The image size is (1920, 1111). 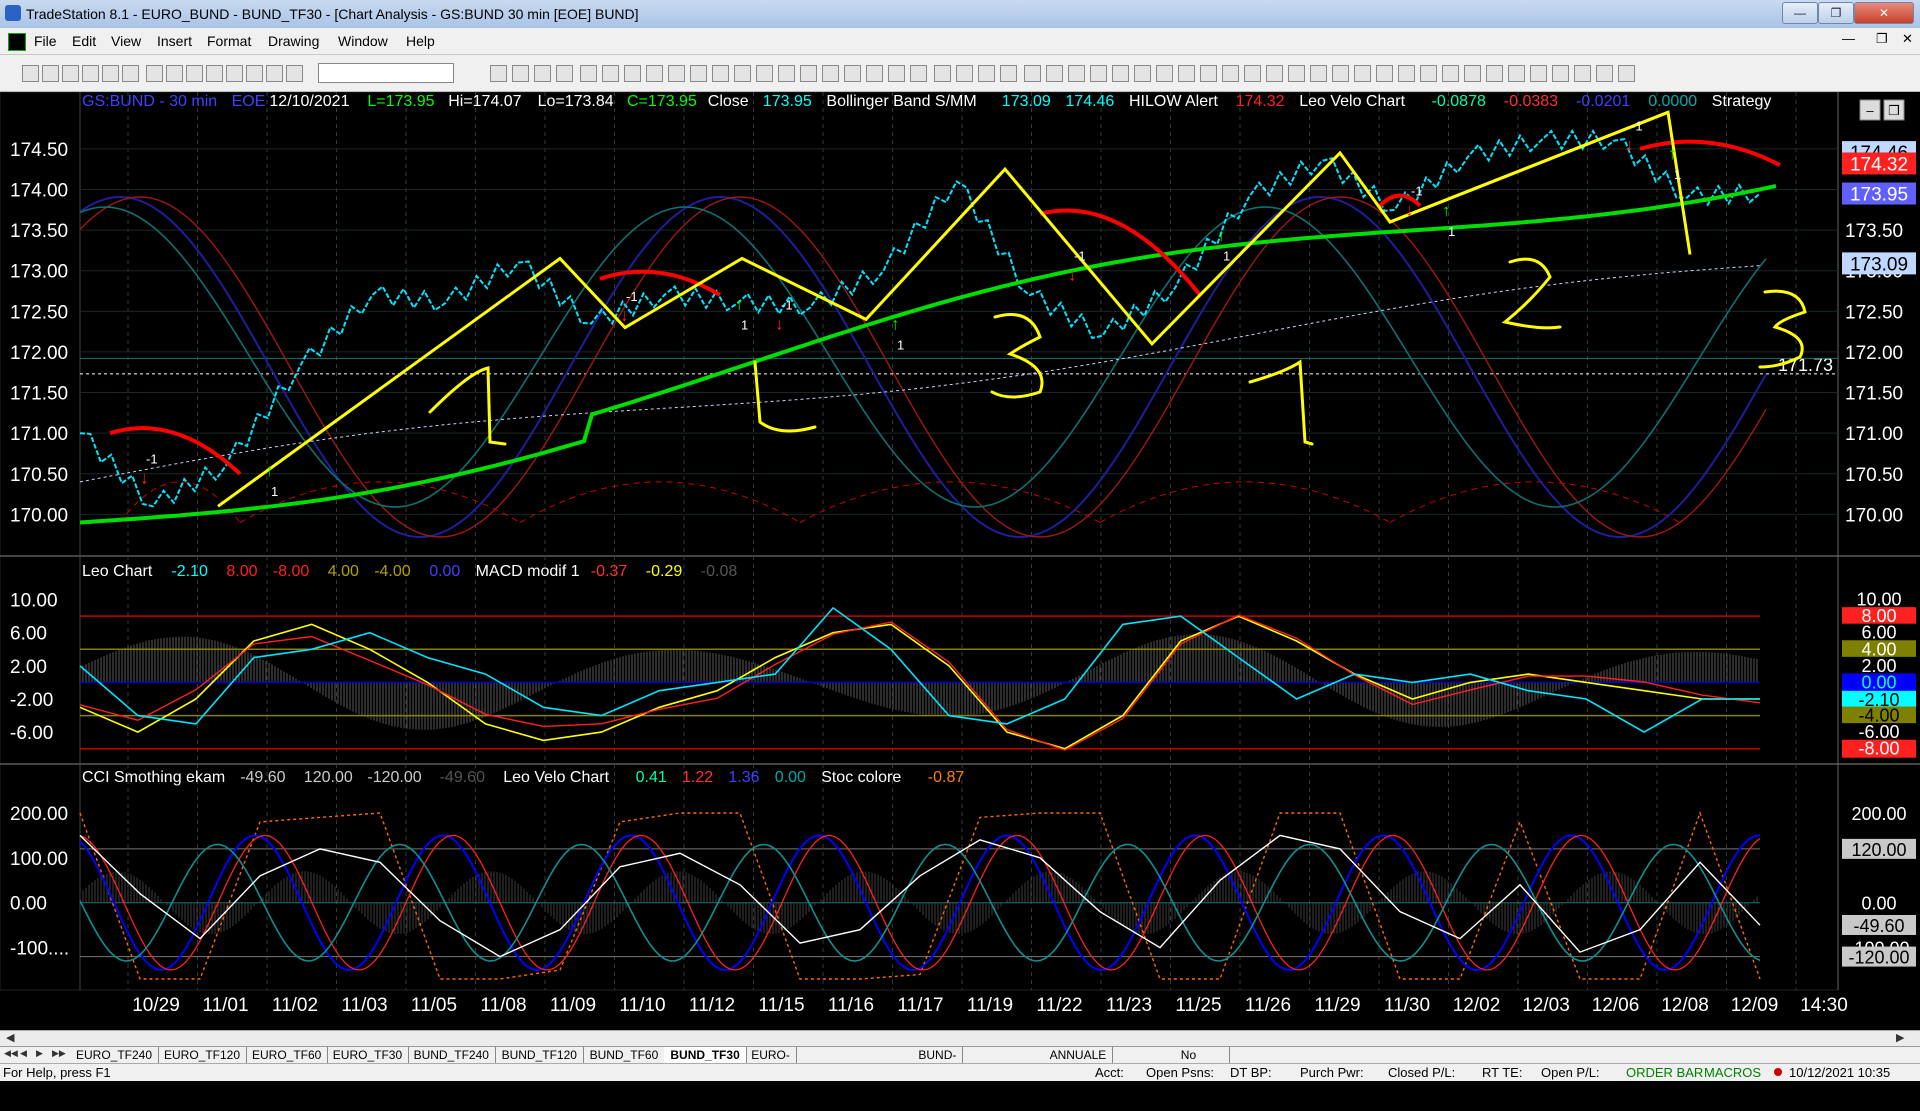 What do you see at coordinates (452, 1055) in the screenshot?
I see `tab-bund-tf240: BUND_TF240` at bounding box center [452, 1055].